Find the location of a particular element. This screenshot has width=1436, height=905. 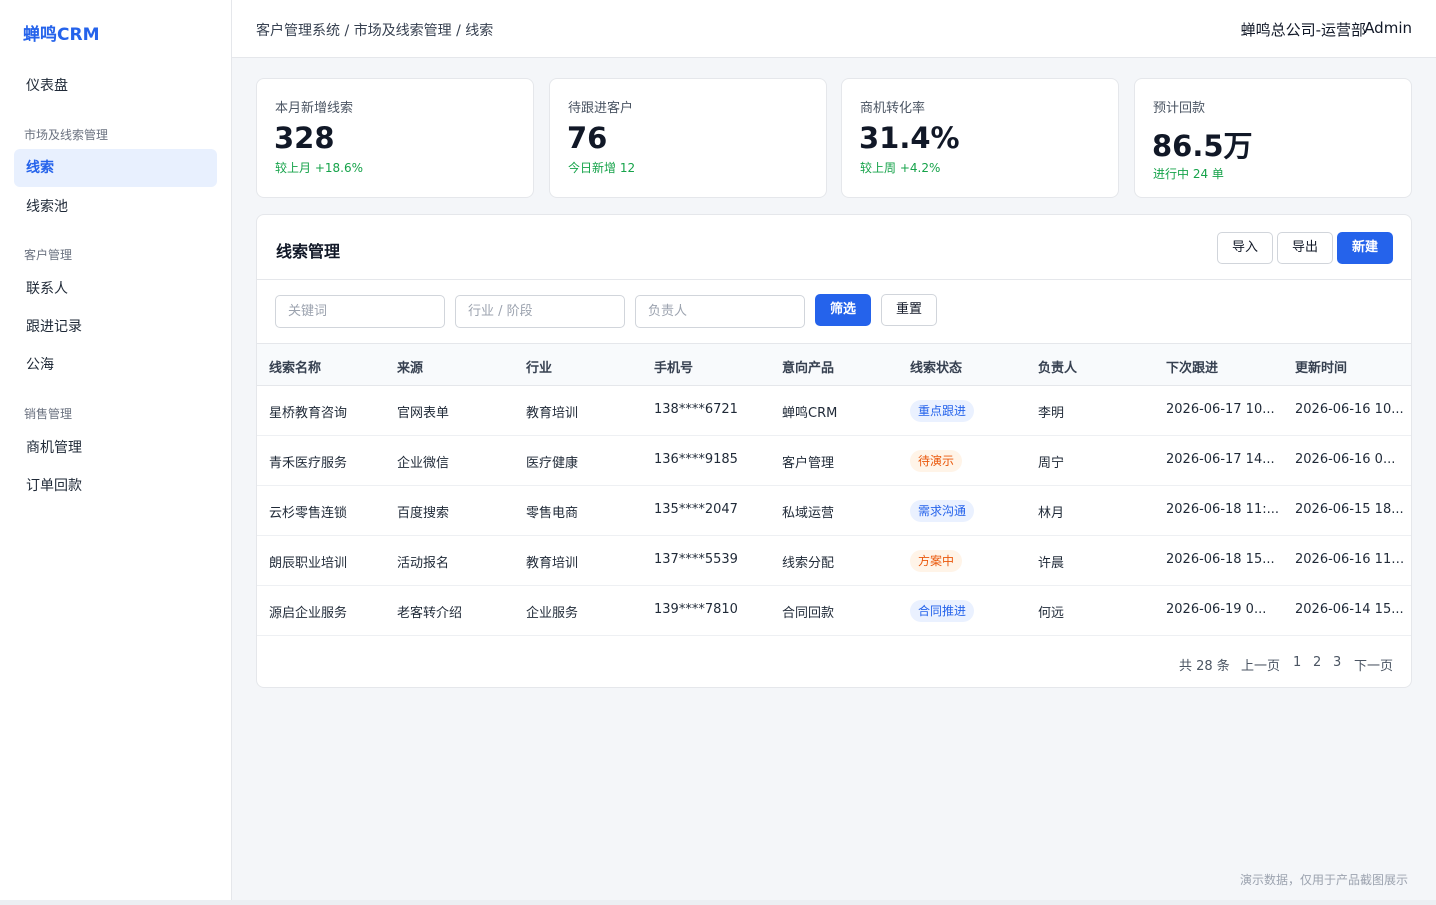

status-badge: 待演示 is located at coordinates (936, 461).